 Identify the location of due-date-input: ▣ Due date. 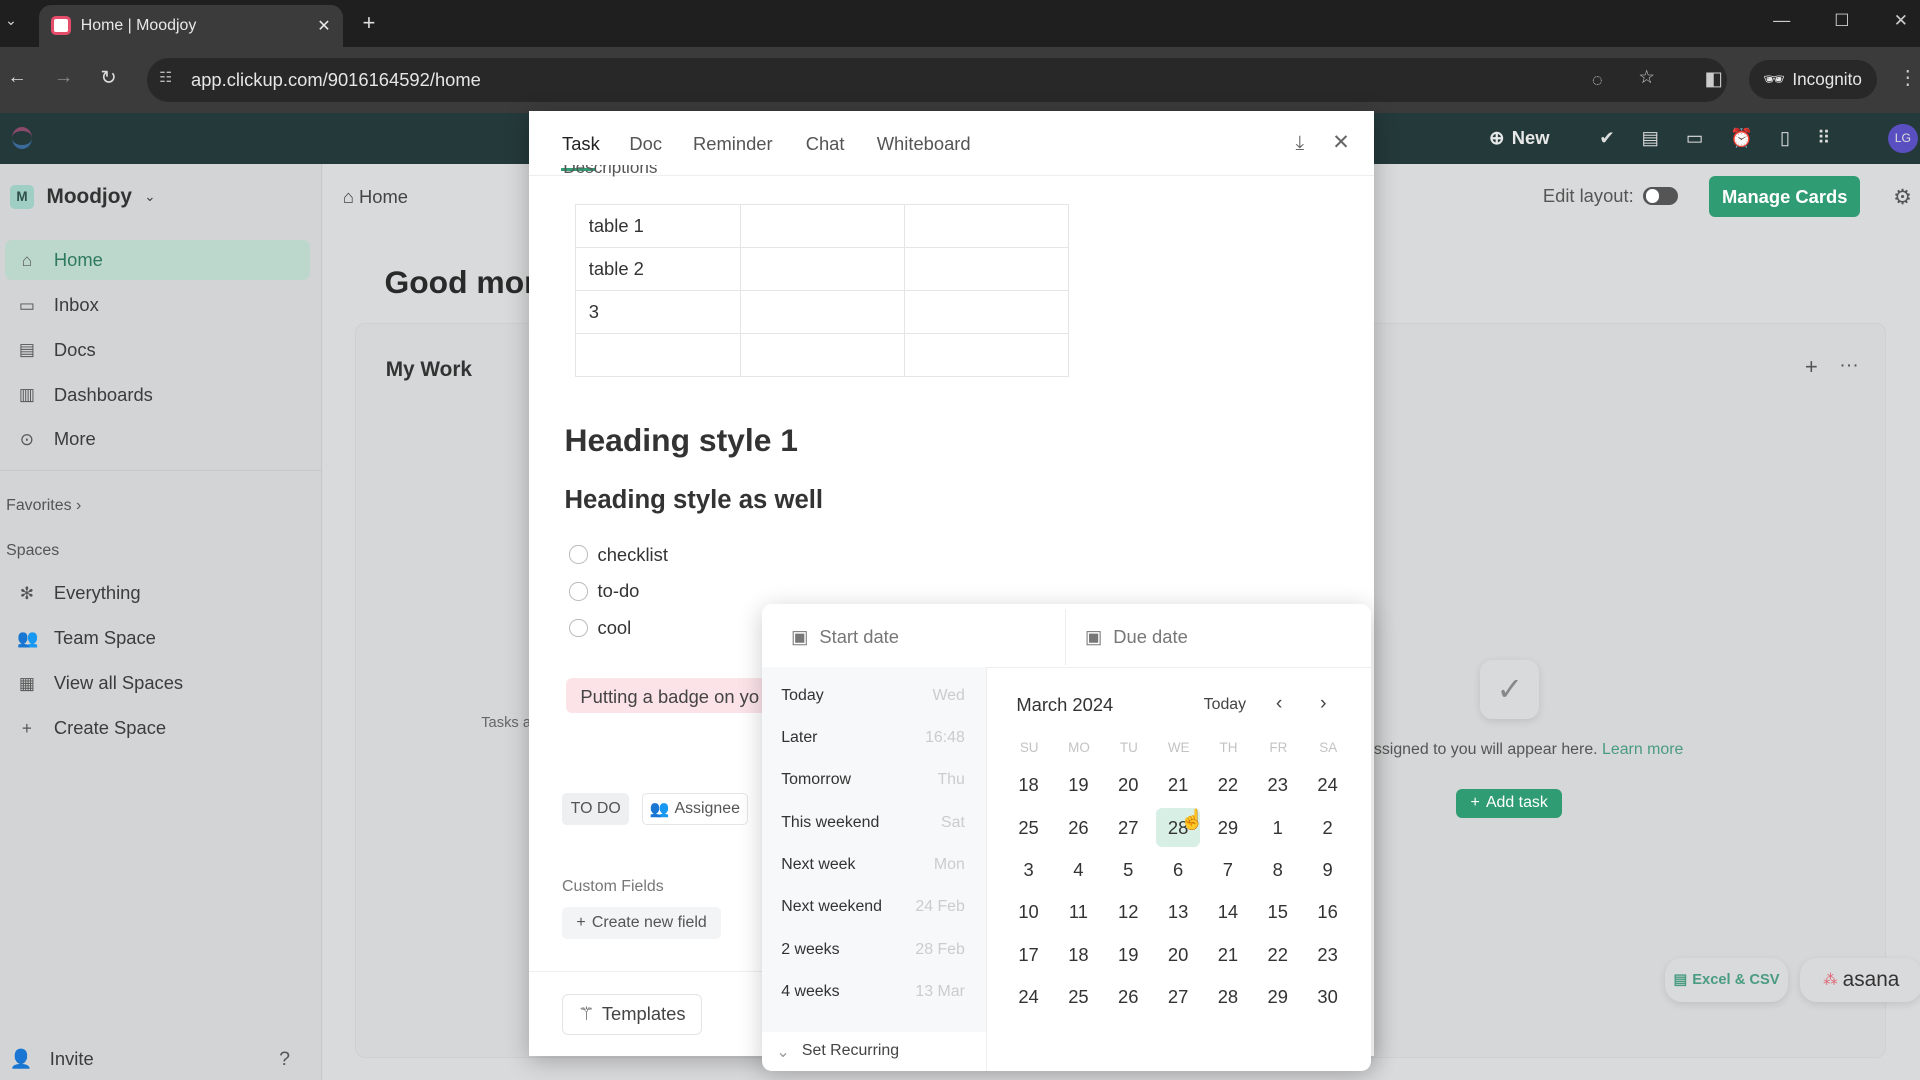
(1136, 637).